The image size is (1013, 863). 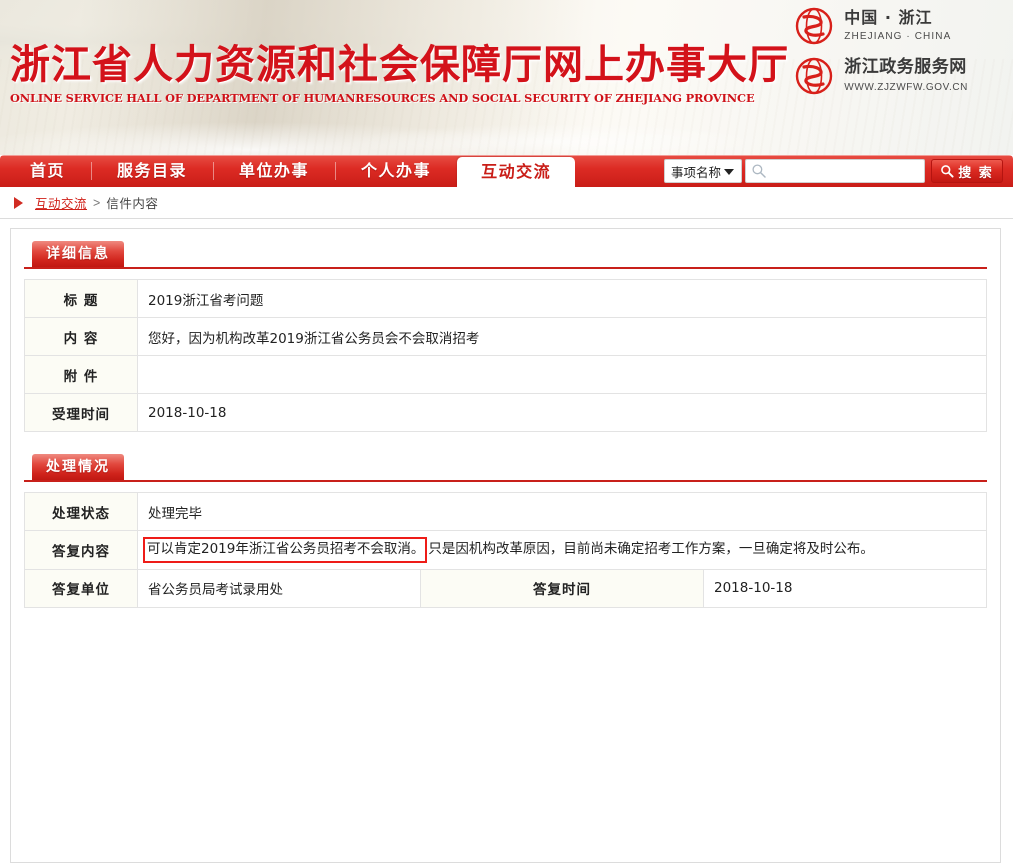 I want to click on triangle-right-icon, so click(x=18, y=202).